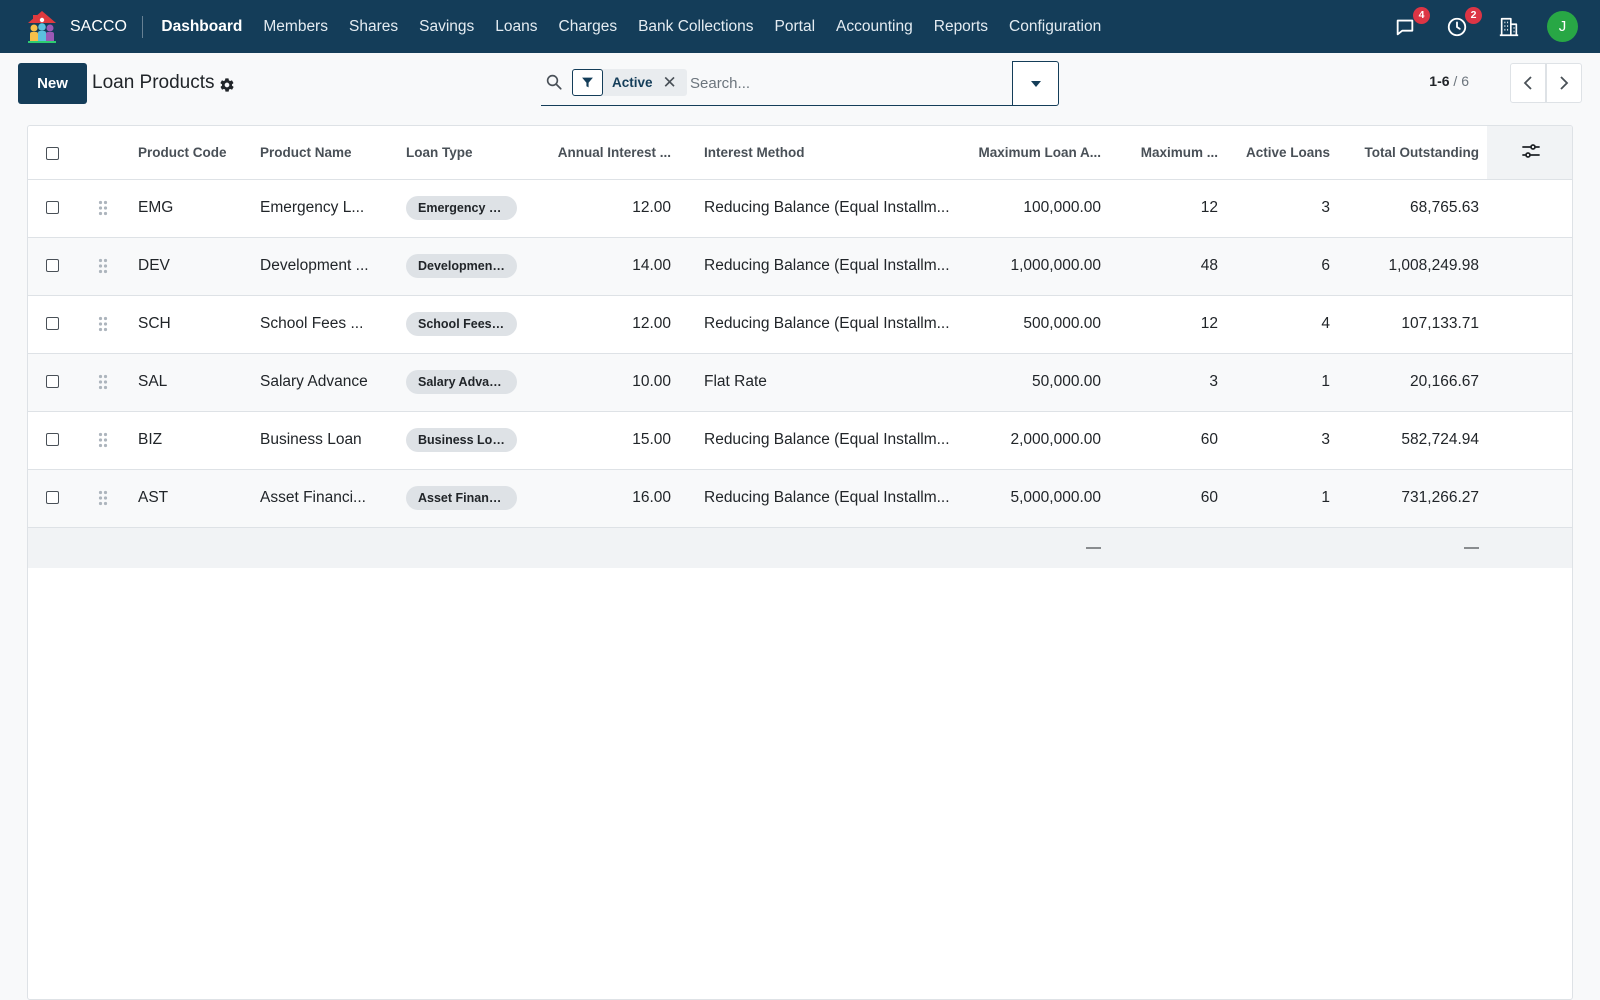 Image resolution: width=1600 pixels, height=1000 pixels. I want to click on column-total-outstanding: Total Outstanding, so click(1412, 153).